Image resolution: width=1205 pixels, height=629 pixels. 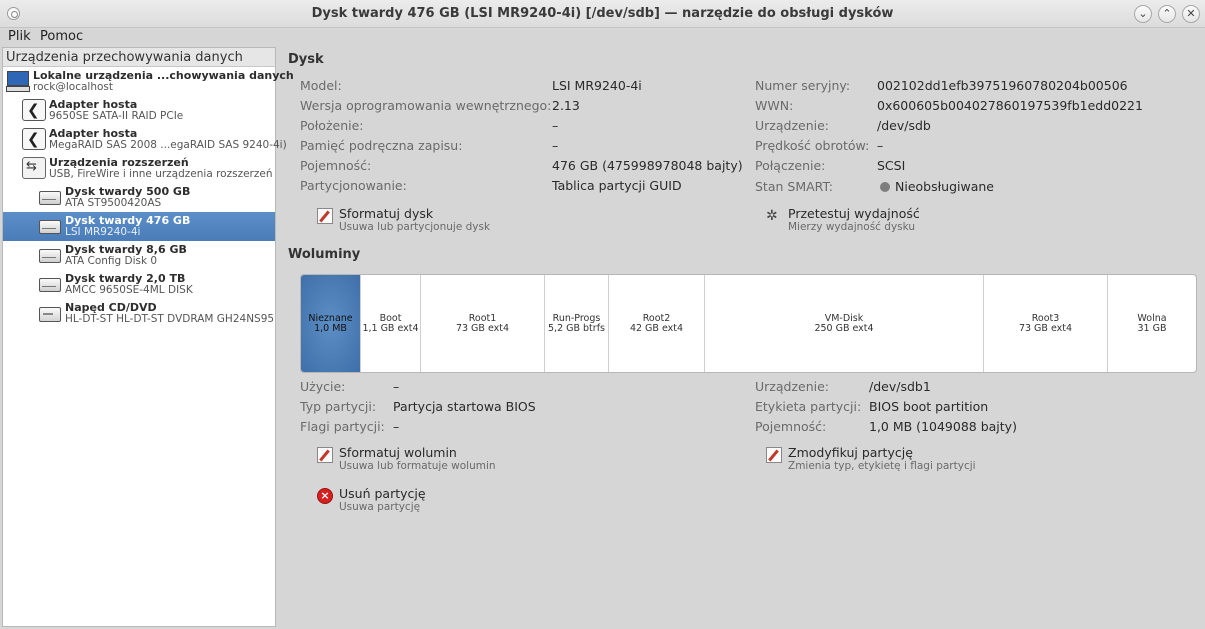 What do you see at coordinates (426, 105) in the screenshot?
I see `firmware-label: Wersja oprogramowania wewnętrznego:` at bounding box center [426, 105].